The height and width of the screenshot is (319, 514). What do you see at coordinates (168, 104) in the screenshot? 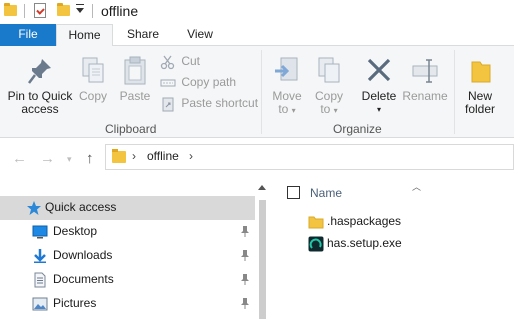
I see `paste-shortcut-icon` at bounding box center [168, 104].